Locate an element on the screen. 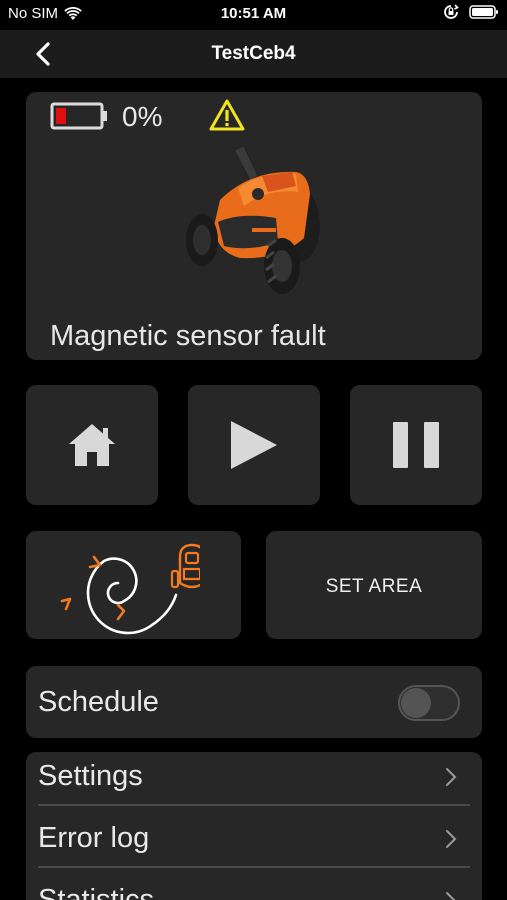 Image resolution: width=507 pixels, height=900 pixels. orientation-lock-icon is located at coordinates (451, 11).